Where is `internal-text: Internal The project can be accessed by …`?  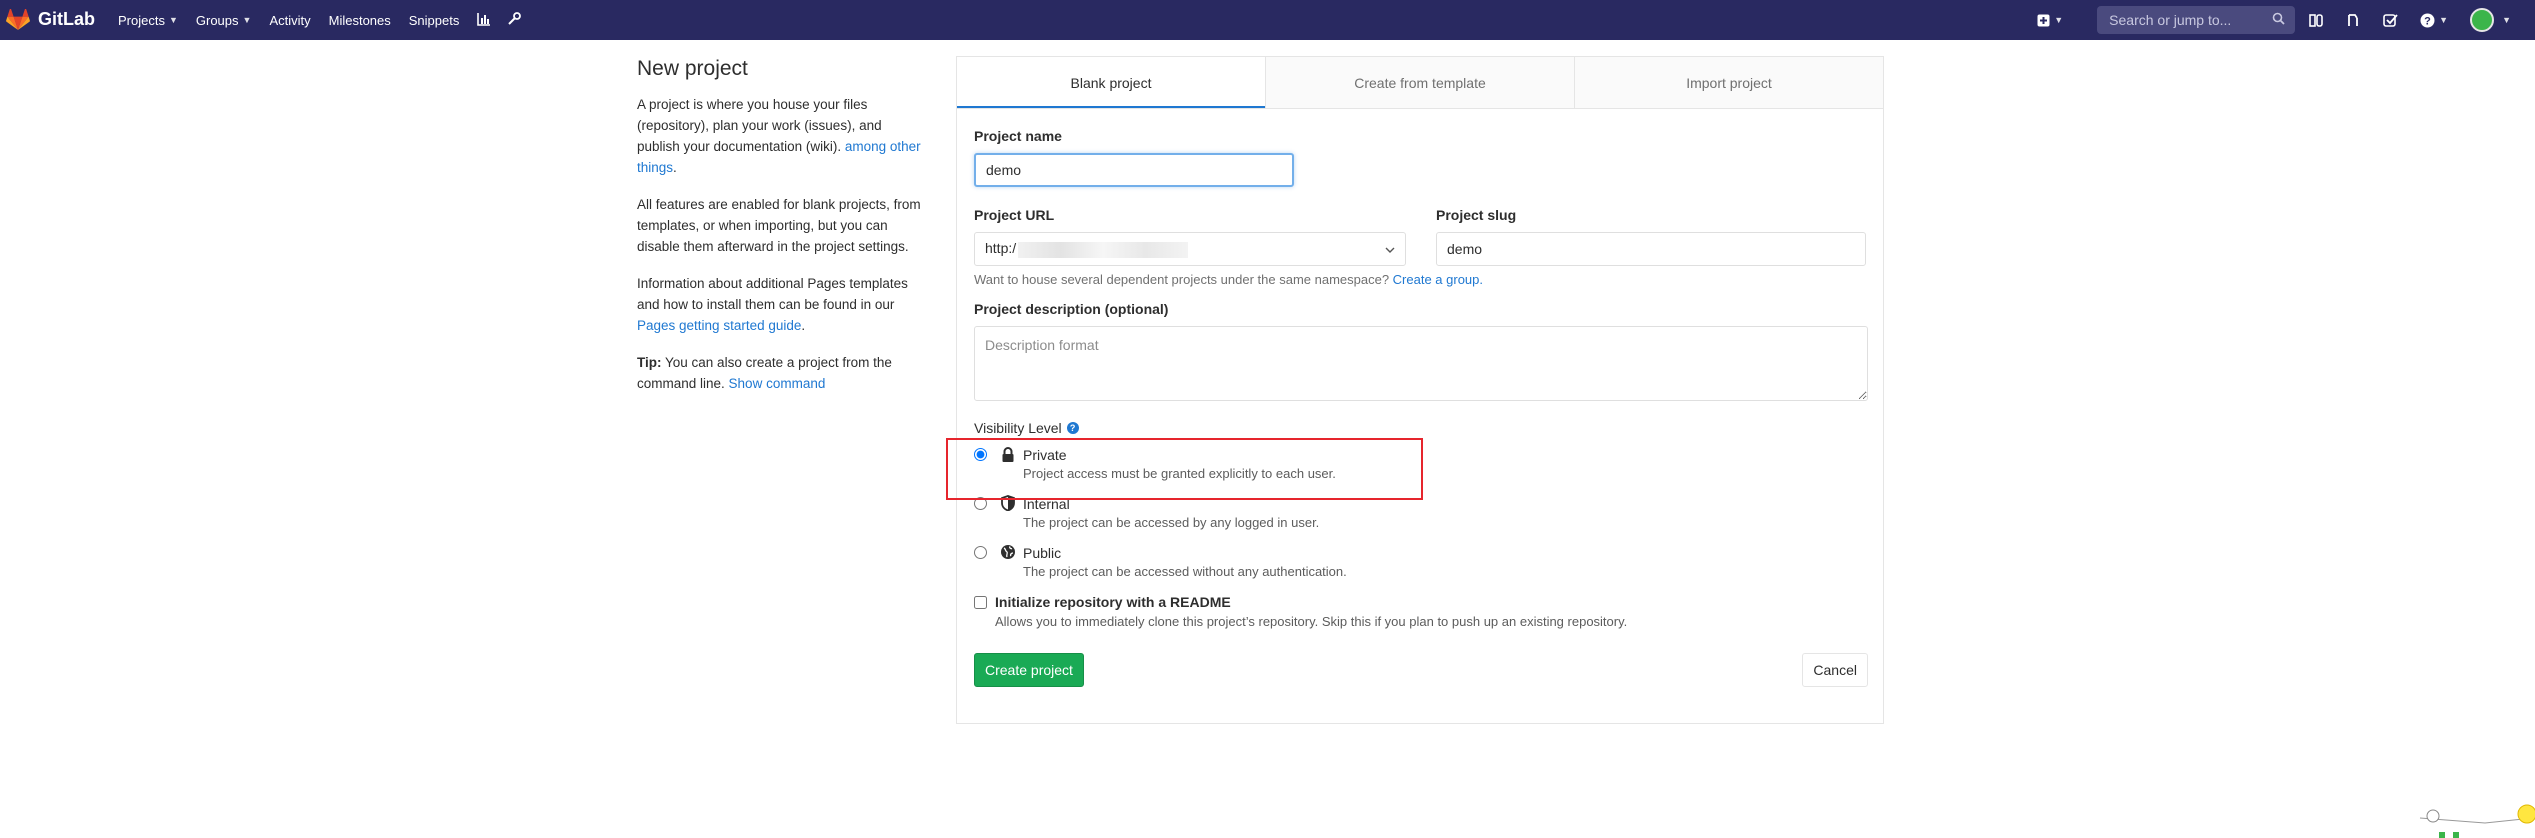
internal-text: Internal The project can be accessed by … is located at coordinates (1171, 513).